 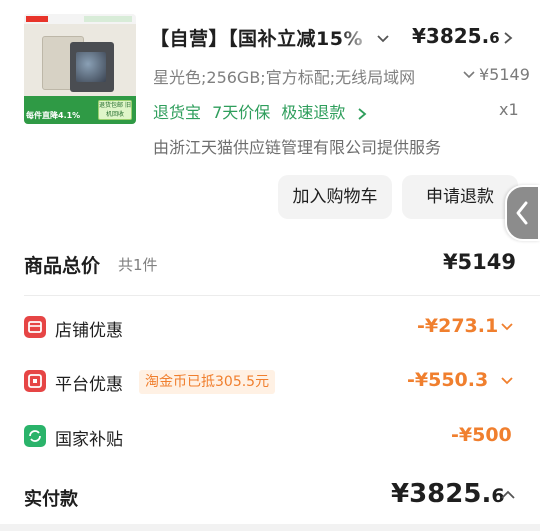 What do you see at coordinates (361, 113) in the screenshot?
I see `service-chevron-right-icon` at bounding box center [361, 113].